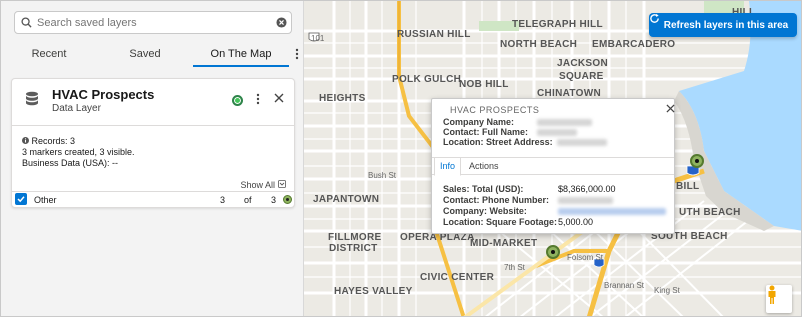  What do you see at coordinates (76, 108) in the screenshot?
I see `layer-subtitle: Data Layer` at bounding box center [76, 108].